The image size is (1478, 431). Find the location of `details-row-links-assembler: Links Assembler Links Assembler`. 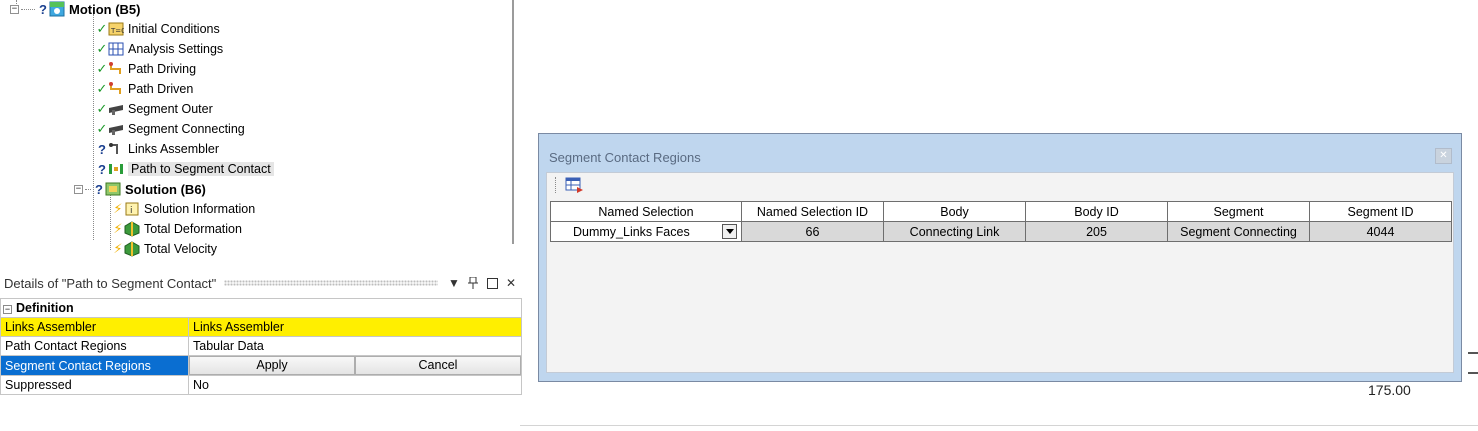

details-row-links-assembler: Links Assembler Links Assembler is located at coordinates (261, 327).